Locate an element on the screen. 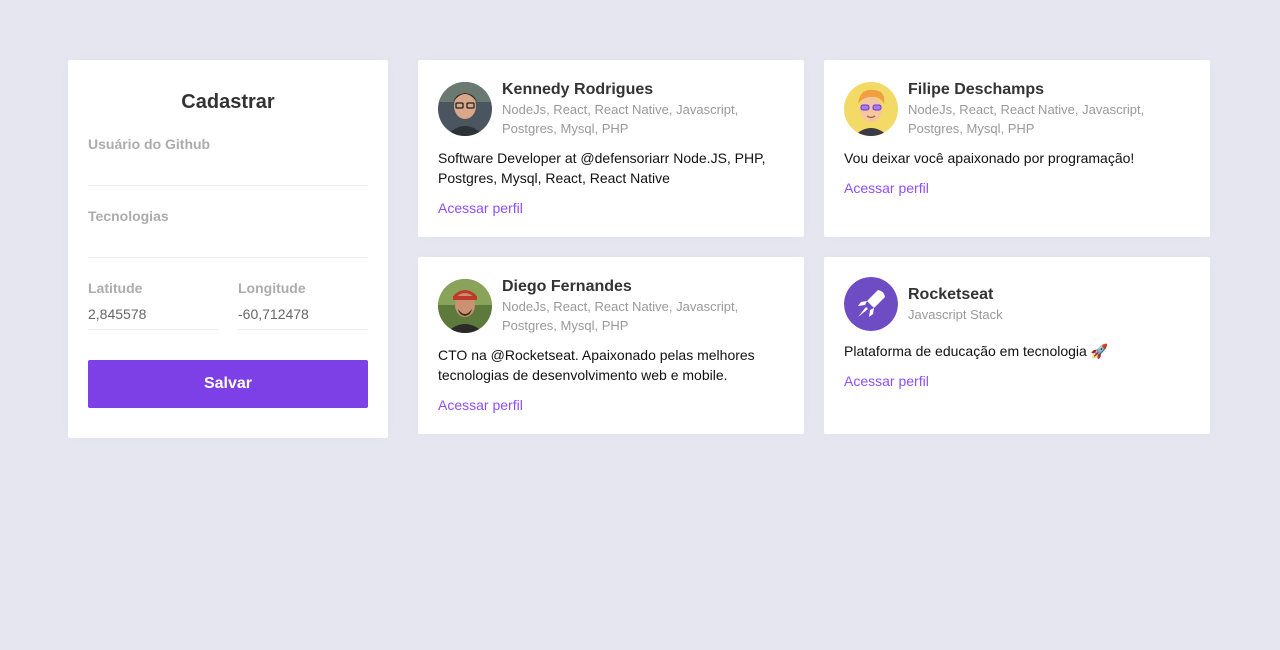 The width and height of the screenshot is (1280, 650). longitude-field-block: Longitude is located at coordinates (303, 304).